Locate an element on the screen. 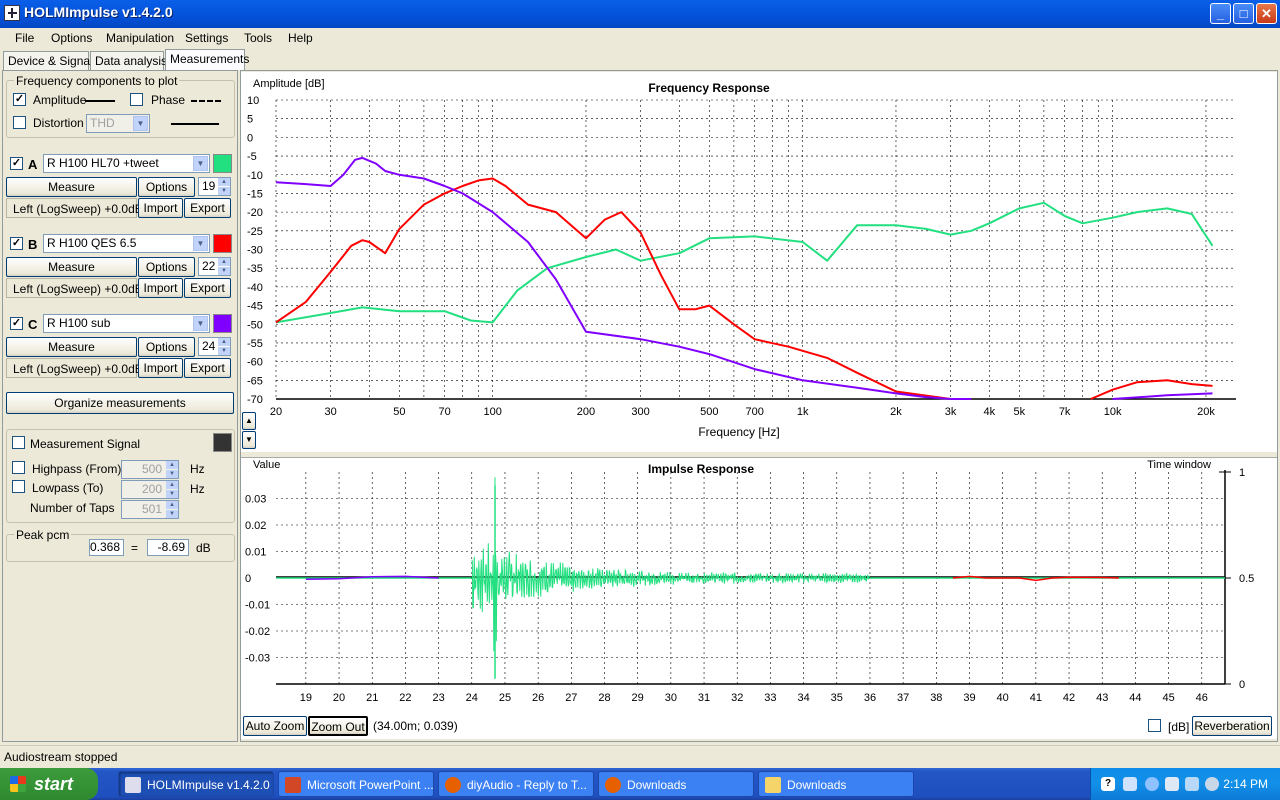 The width and height of the screenshot is (1280, 800). menu-options: Options is located at coordinates (71, 38).